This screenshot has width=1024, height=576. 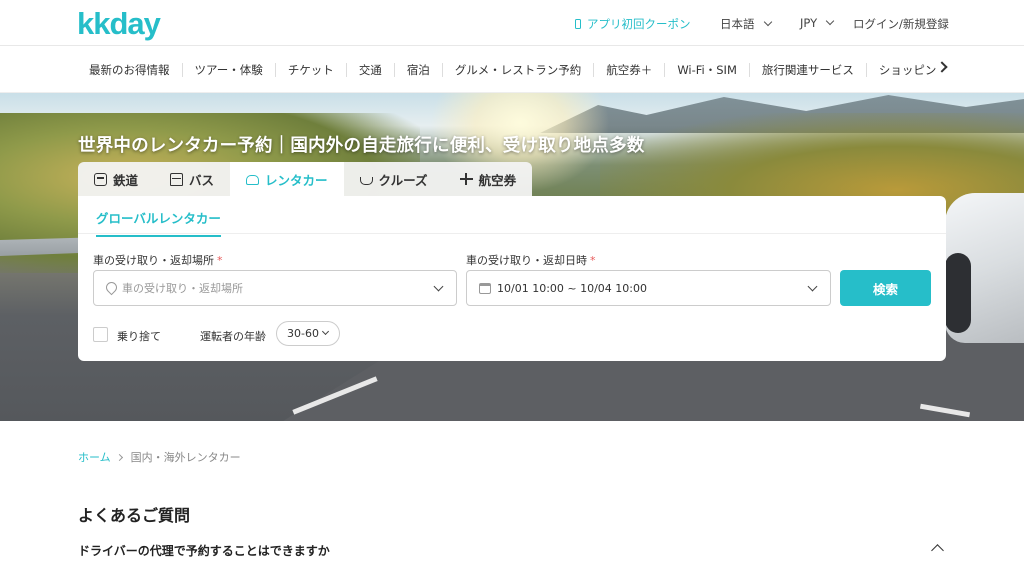 What do you see at coordinates (185, 457) in the screenshot?
I see `breadcrumb-current: 国内・海外レンタカー` at bounding box center [185, 457].